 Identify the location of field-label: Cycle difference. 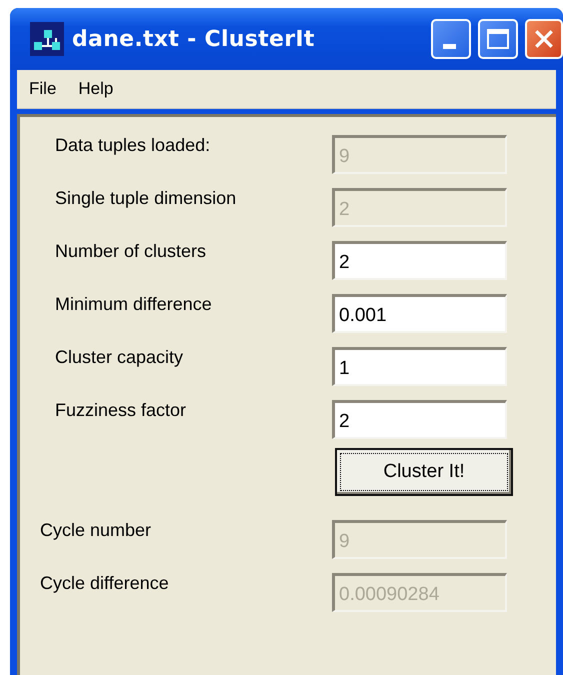
(105, 583).